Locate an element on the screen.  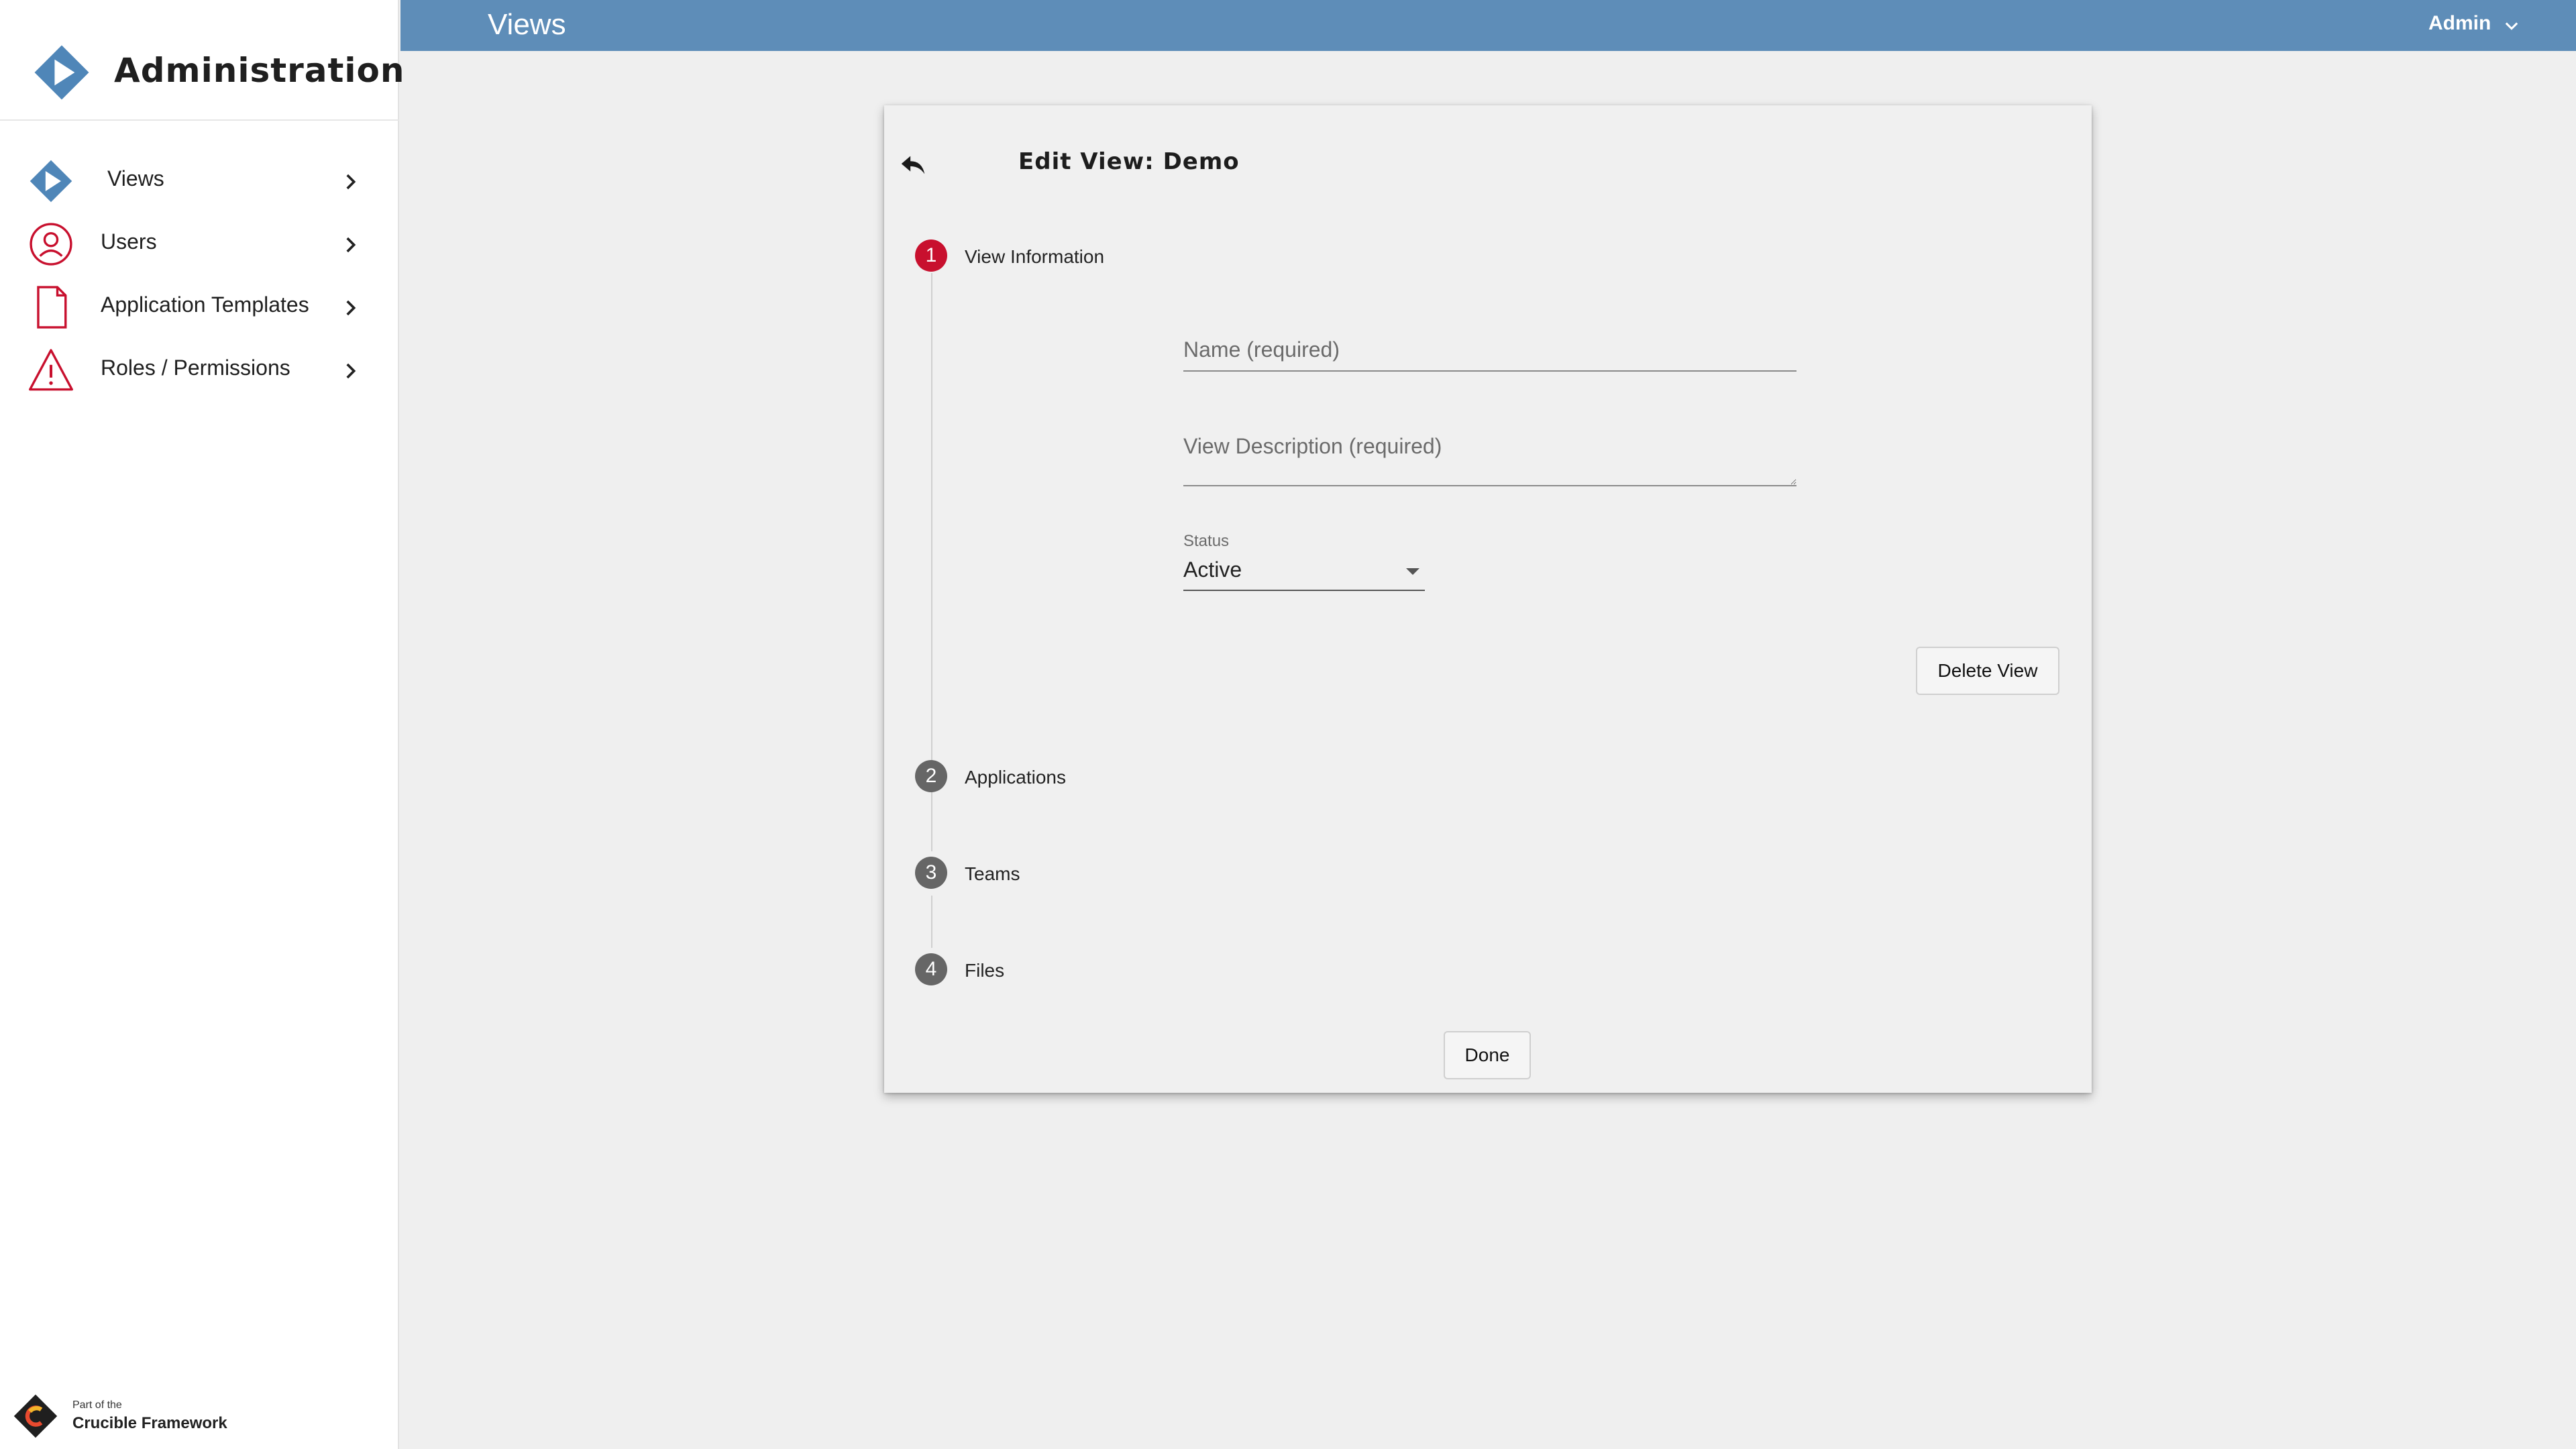
step-label: Teams is located at coordinates (992, 873).